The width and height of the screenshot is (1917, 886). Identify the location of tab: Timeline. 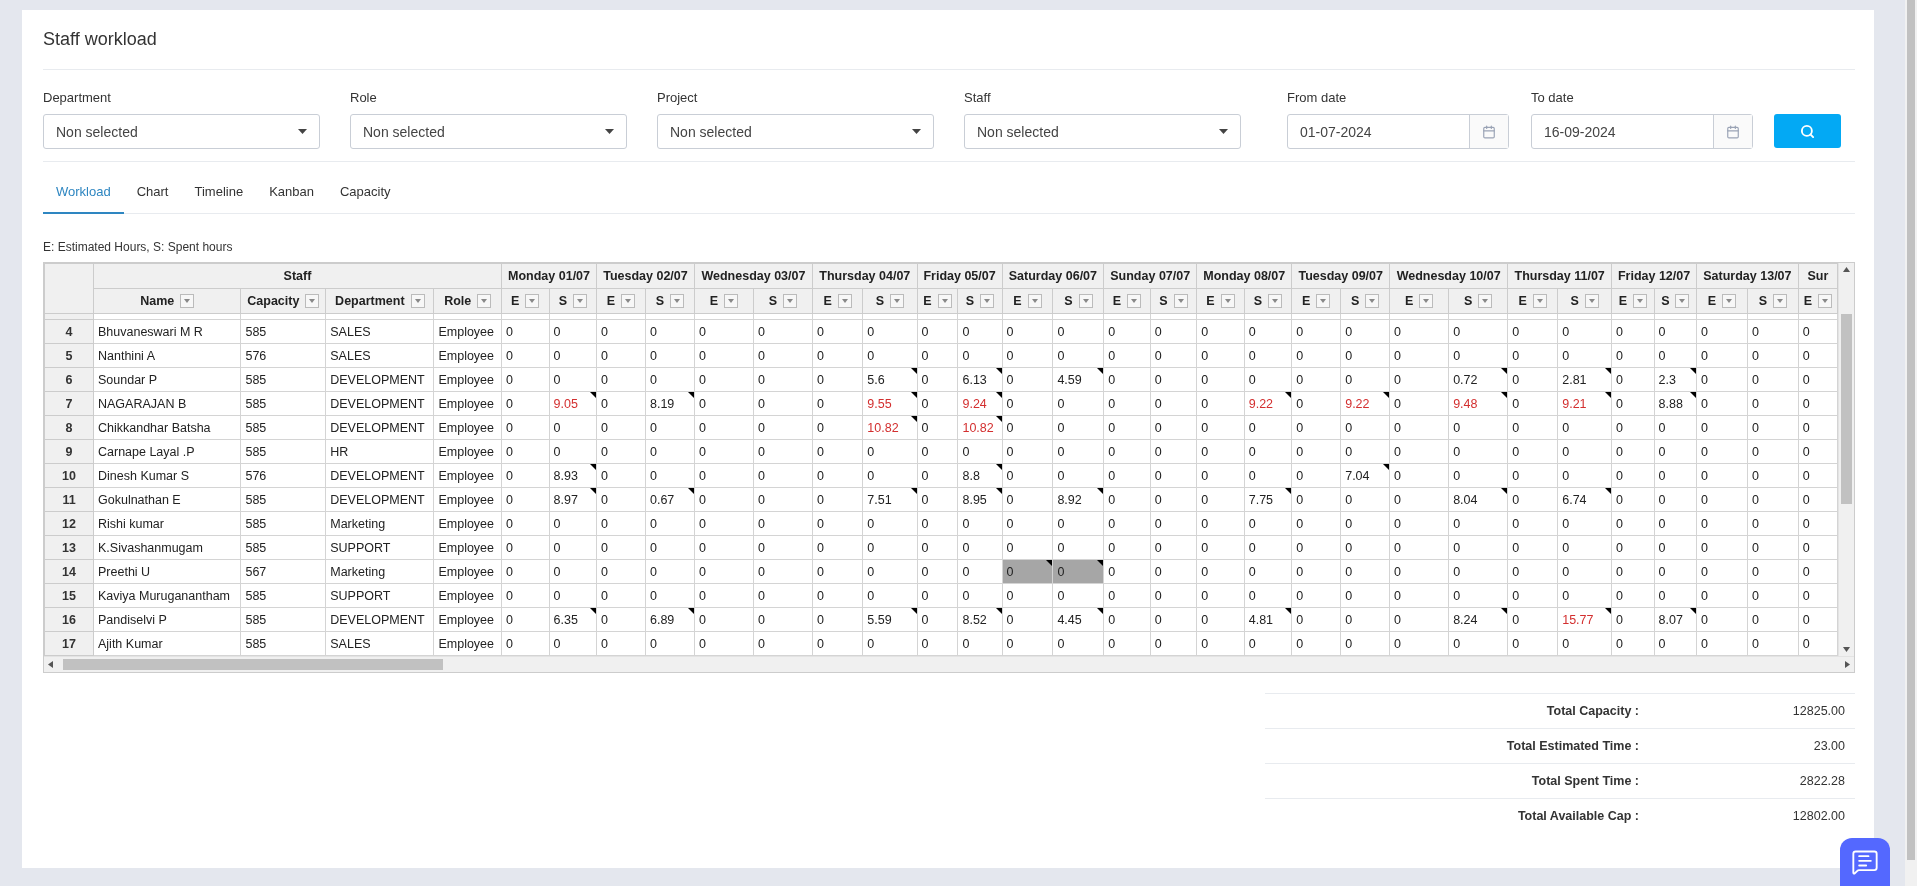
(219, 194).